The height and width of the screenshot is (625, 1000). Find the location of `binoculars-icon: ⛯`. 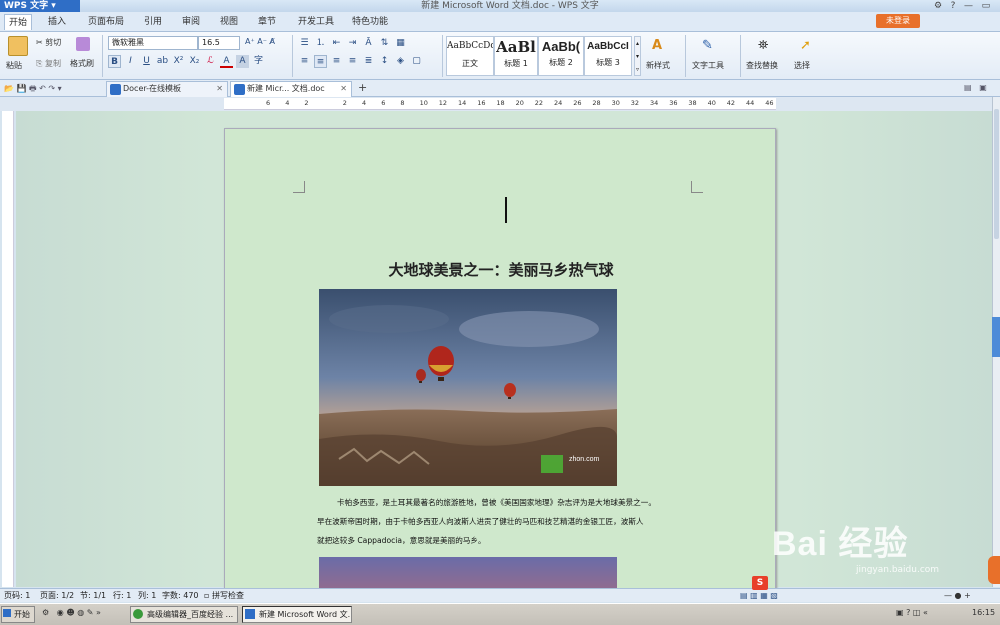

binoculars-icon: ⛯ is located at coordinates (763, 45).